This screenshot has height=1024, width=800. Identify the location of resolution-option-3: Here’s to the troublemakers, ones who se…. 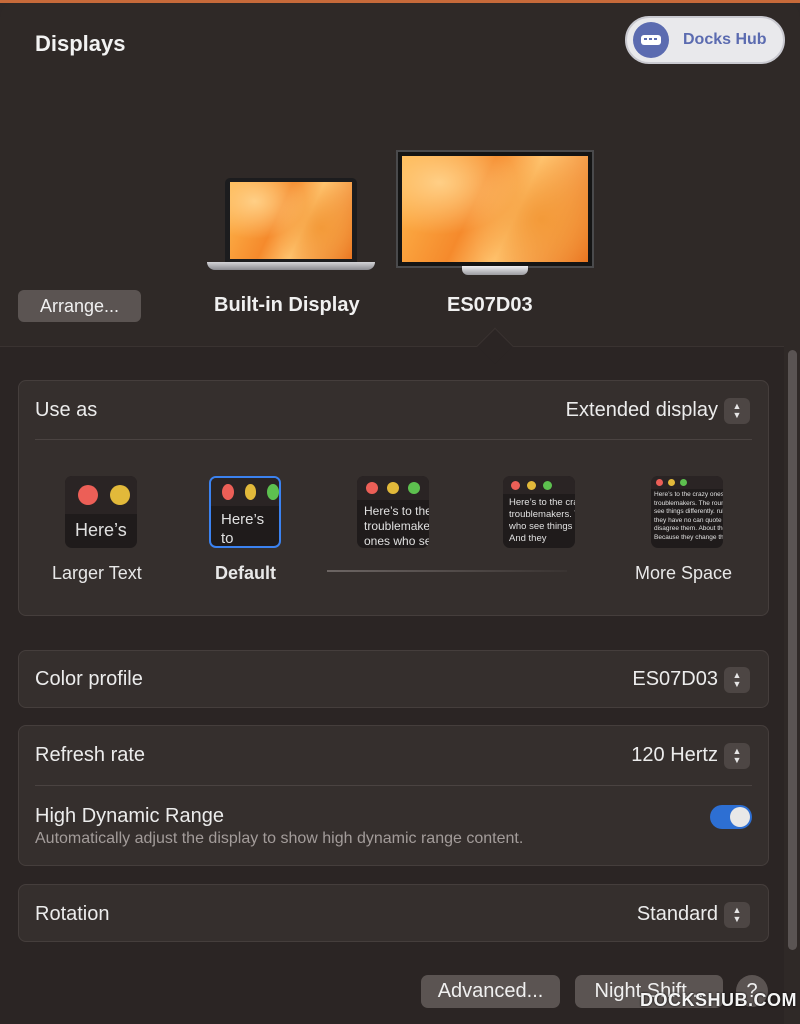
(393, 512).